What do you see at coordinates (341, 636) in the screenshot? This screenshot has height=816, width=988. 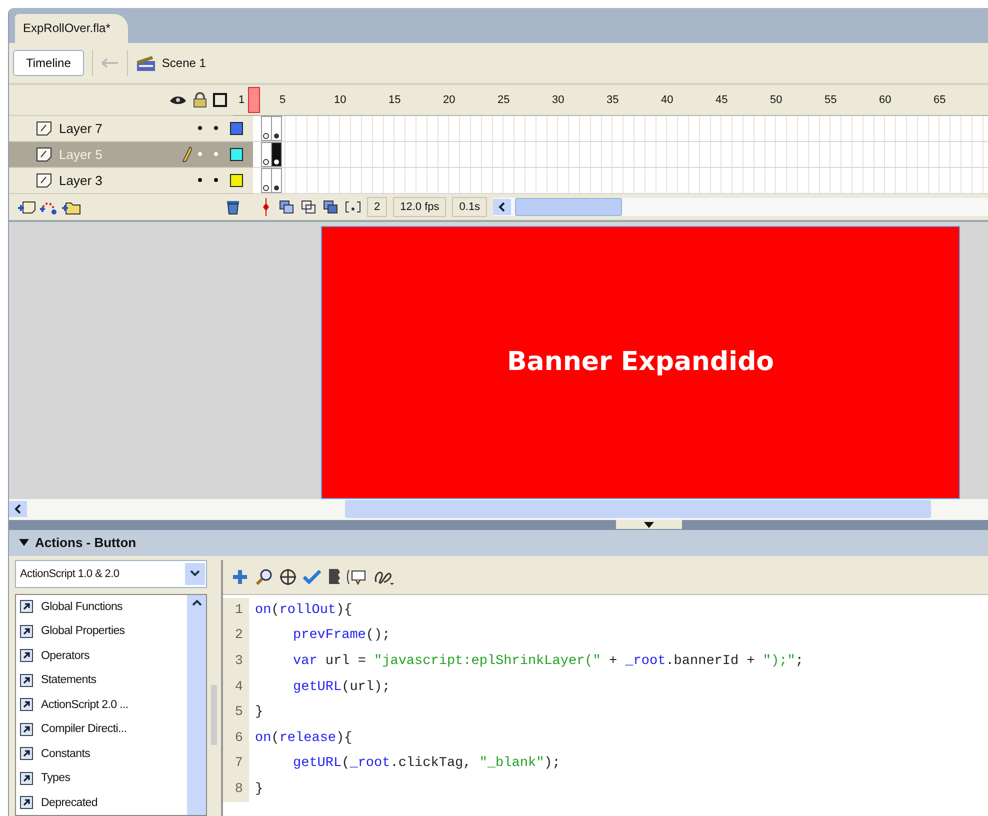 I see `code-line: prevFrame();` at bounding box center [341, 636].